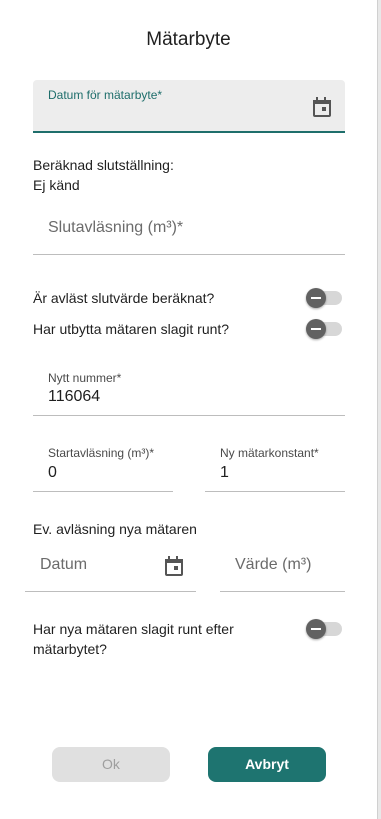 Image resolution: width=381 pixels, height=819 pixels. I want to click on calculated-final-value: Ej känd, so click(56, 185).